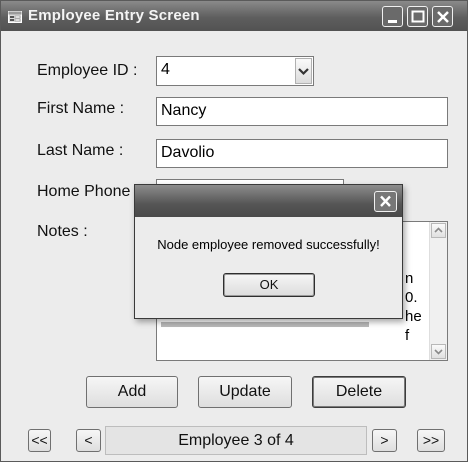 The width and height of the screenshot is (470, 464). Describe the element at coordinates (39, 440) in the screenshot. I see `first-record-button: <<` at that location.